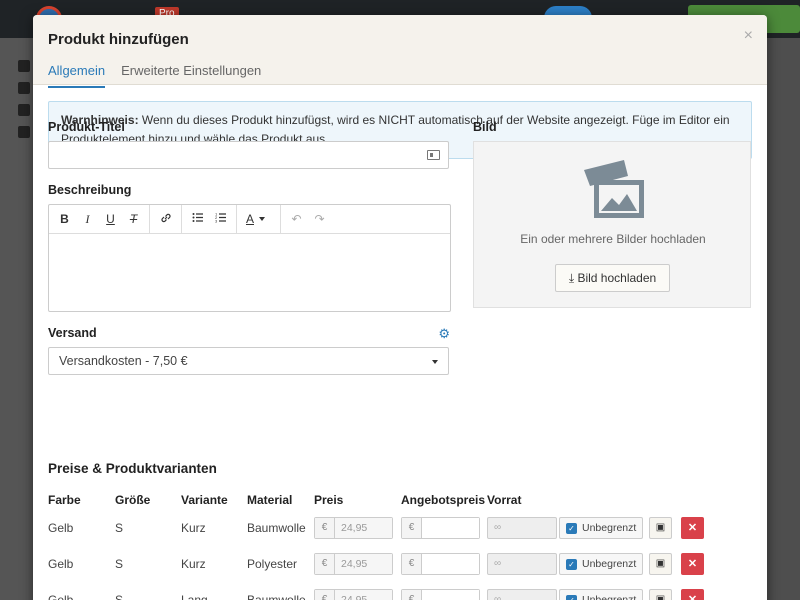  Describe the element at coordinates (319, 219) in the screenshot. I see `redo-icon: ↷` at that location.